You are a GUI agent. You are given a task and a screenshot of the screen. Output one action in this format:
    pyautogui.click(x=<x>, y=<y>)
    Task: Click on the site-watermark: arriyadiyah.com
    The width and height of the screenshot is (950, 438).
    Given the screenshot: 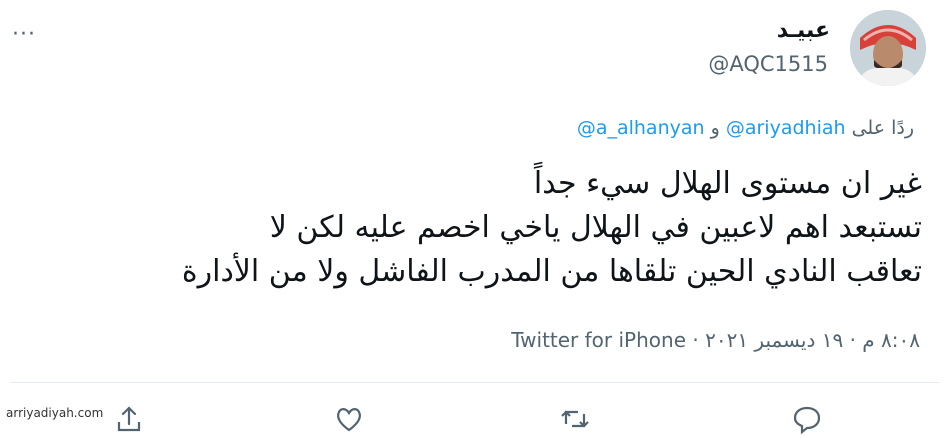 What is the action you would take?
    pyautogui.click(x=55, y=413)
    